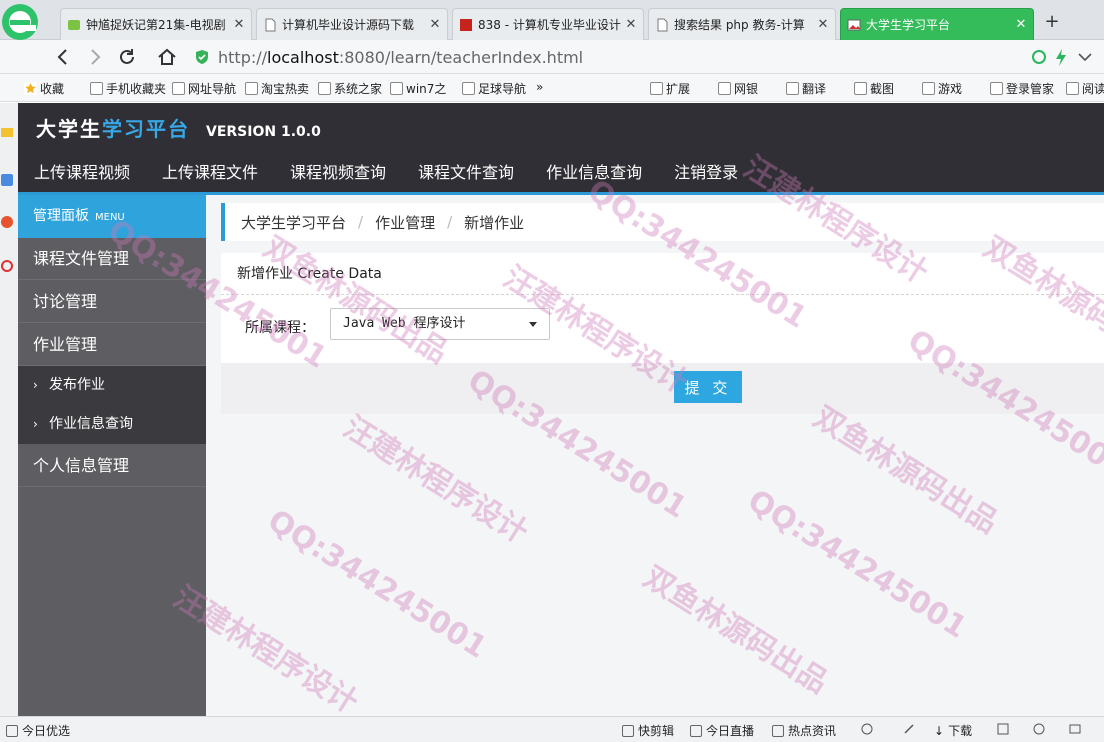 The height and width of the screenshot is (742, 1104). I want to click on tab-1: 钟馗捉妖记第21集-电视剧 ✕, so click(156, 24).